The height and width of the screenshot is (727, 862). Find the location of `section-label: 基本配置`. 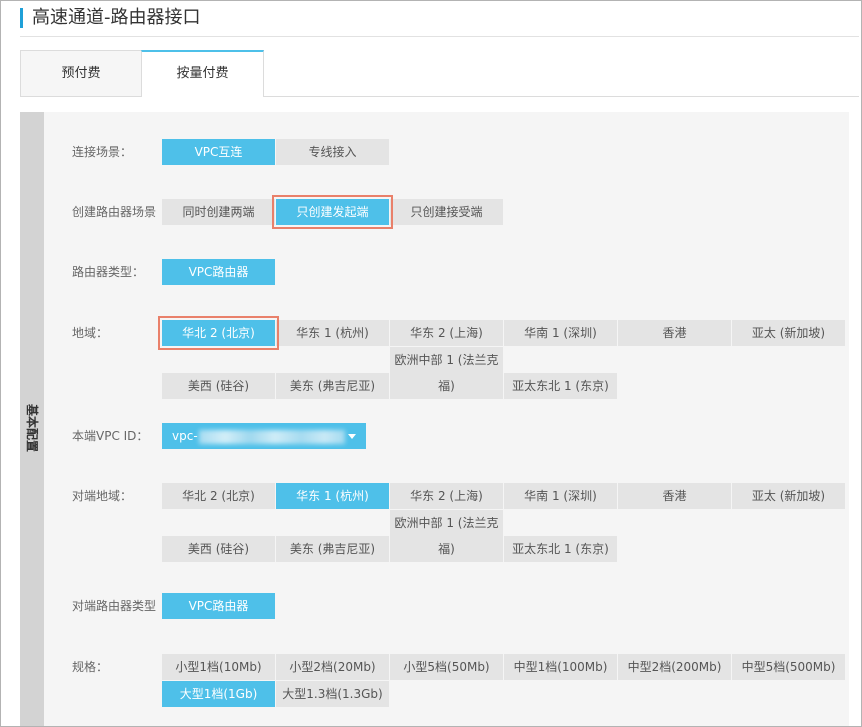

section-label: 基本配置 is located at coordinates (32, 428).